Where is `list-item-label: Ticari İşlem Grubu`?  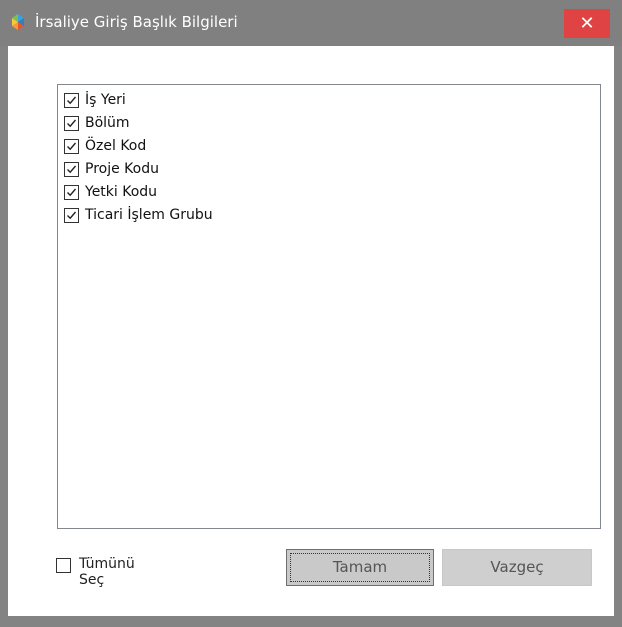 list-item-label: Ticari İşlem Grubu is located at coordinates (149, 215).